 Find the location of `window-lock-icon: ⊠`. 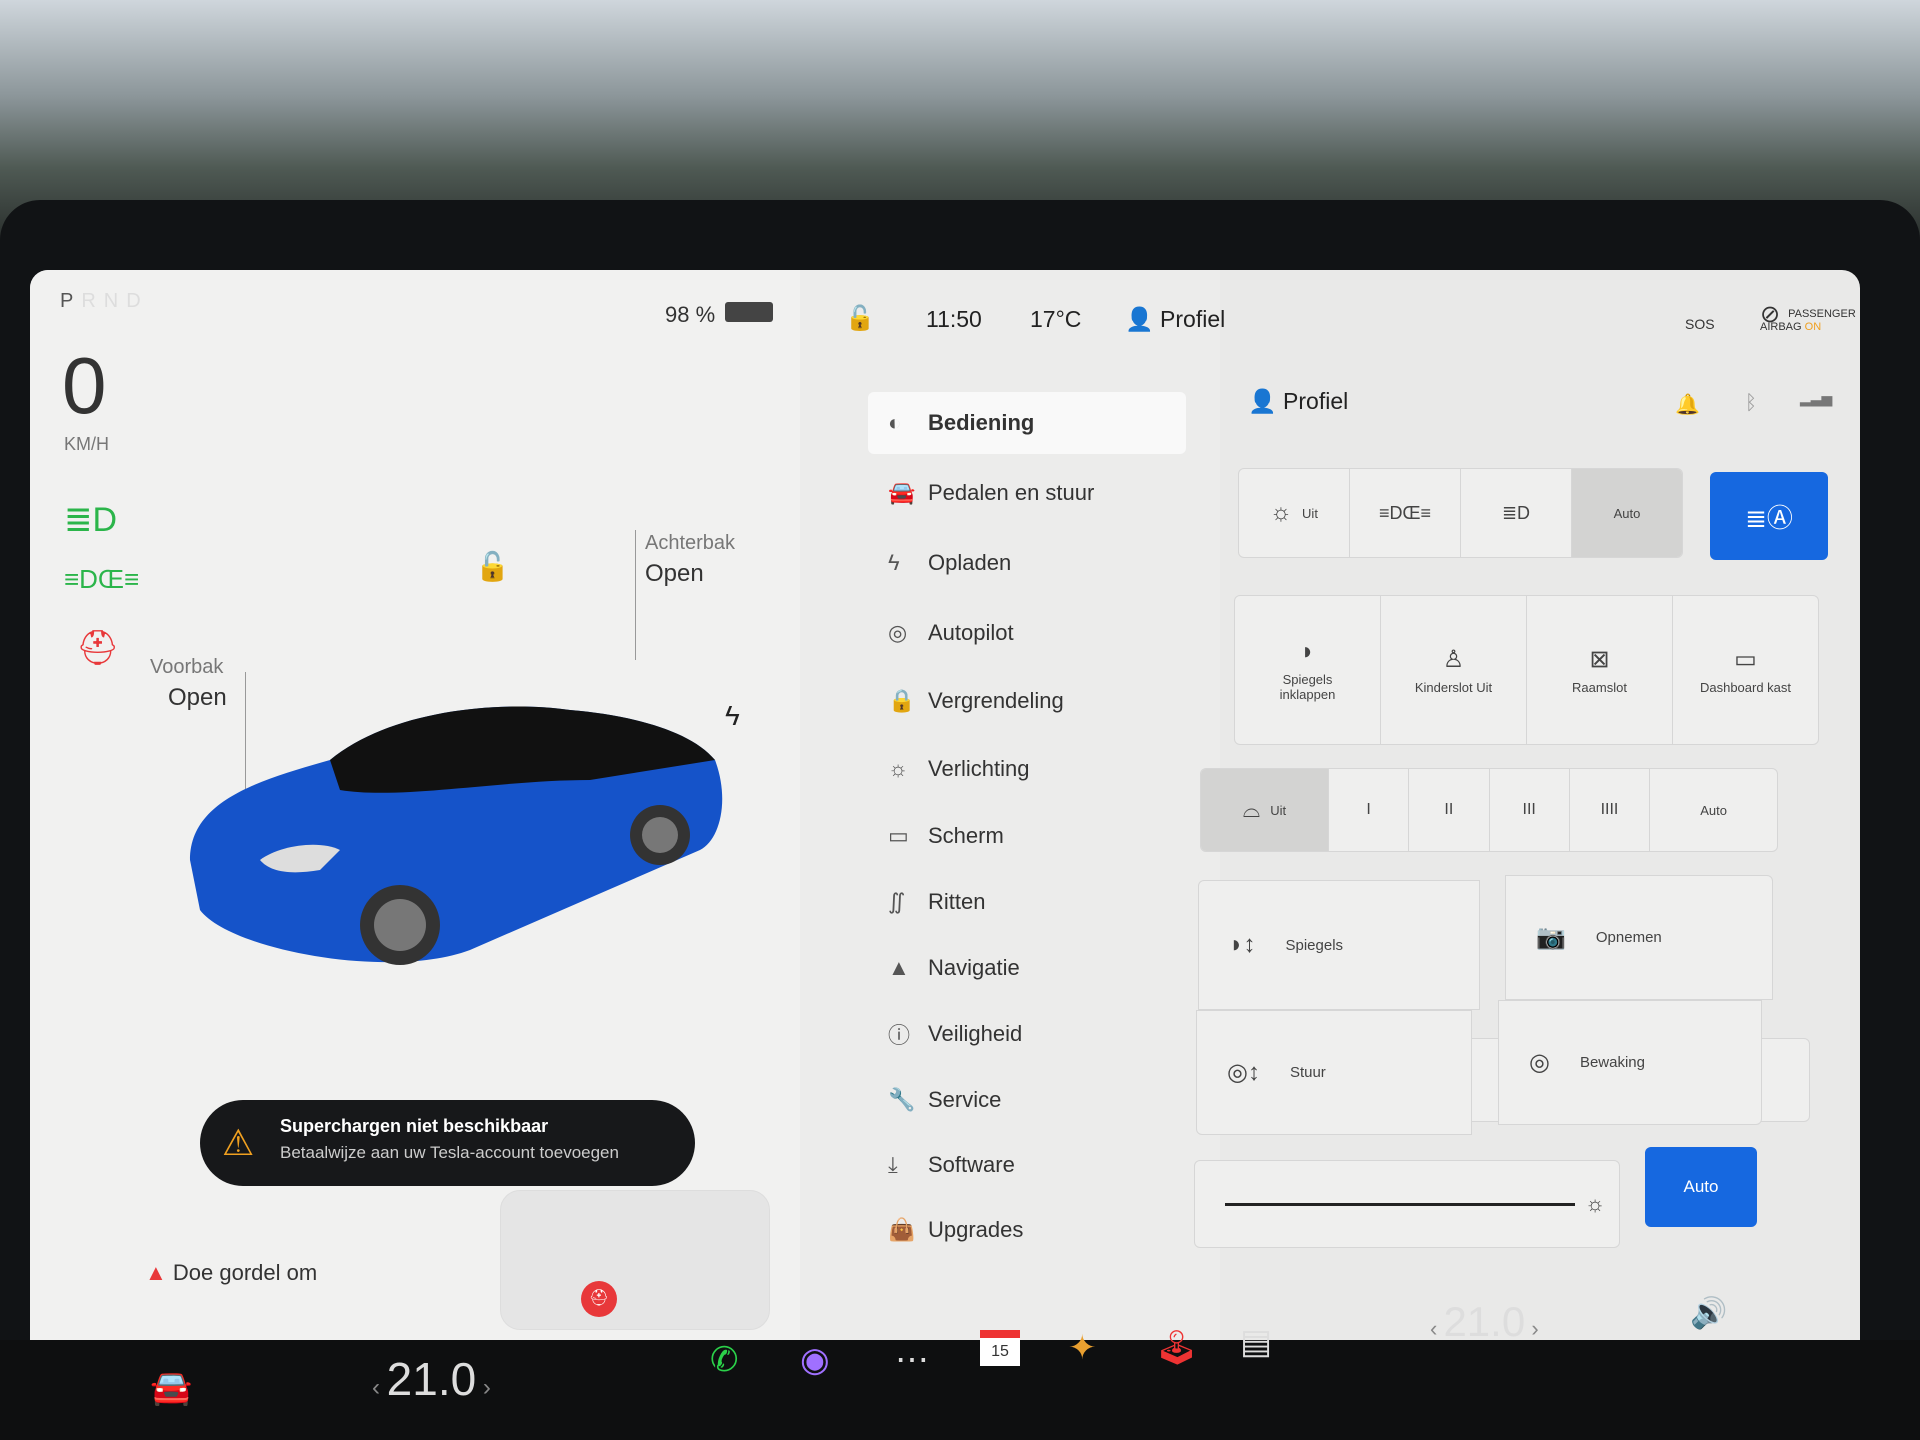

window-lock-icon: ⊠ is located at coordinates (1599, 659).